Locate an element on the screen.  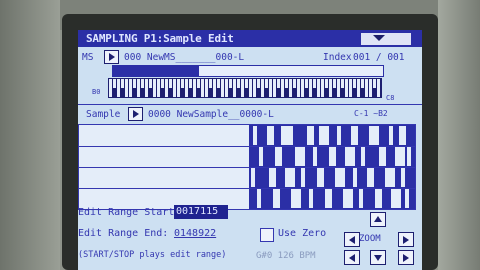
multisample-label: MS is located at coordinates (88, 57).